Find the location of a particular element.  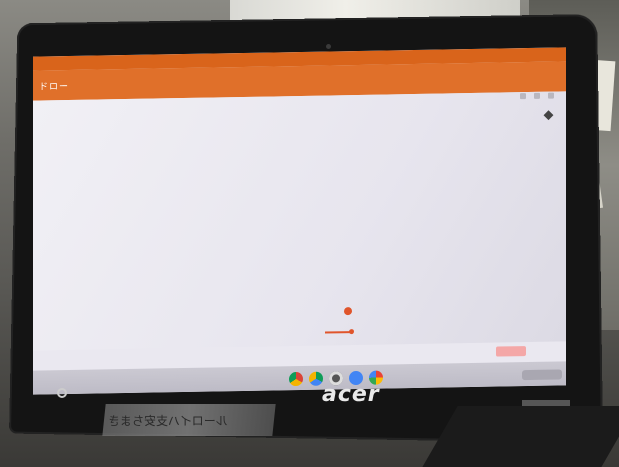

brand-logo: acer is located at coordinates (351, 394).